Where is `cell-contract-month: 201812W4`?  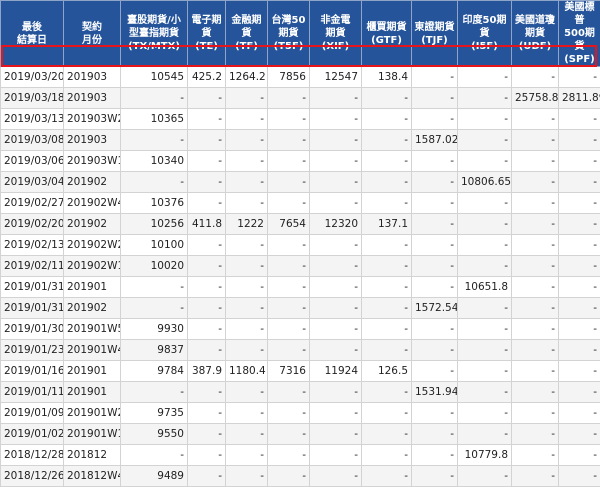 cell-contract-month: 201812W4 is located at coordinates (92, 476).